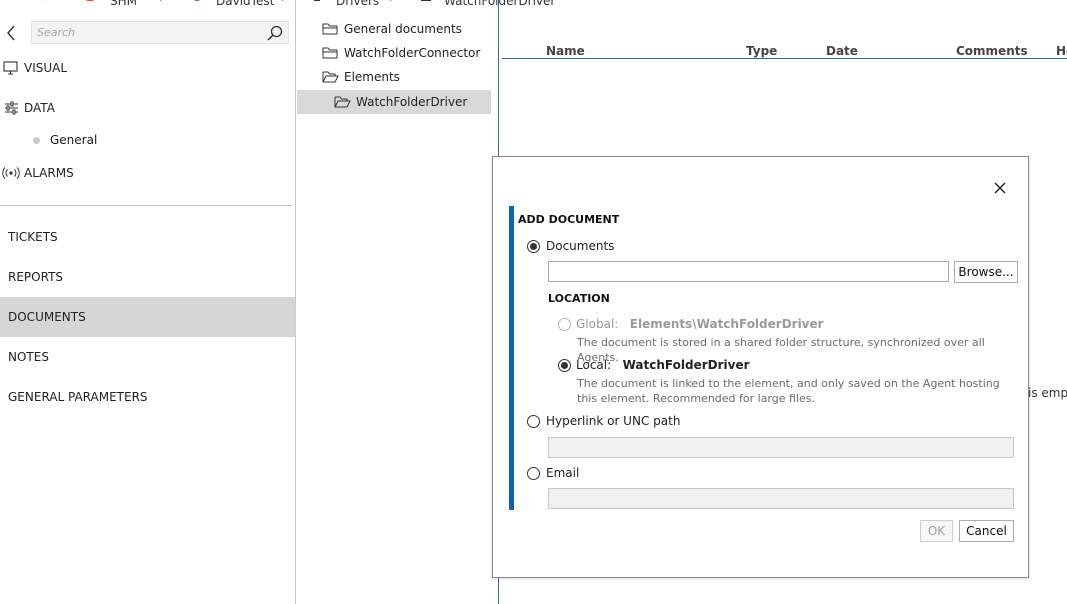 This screenshot has width=1067, height=604. What do you see at coordinates (11, 33) in the screenshot?
I see `back-chevron-icon` at bounding box center [11, 33].